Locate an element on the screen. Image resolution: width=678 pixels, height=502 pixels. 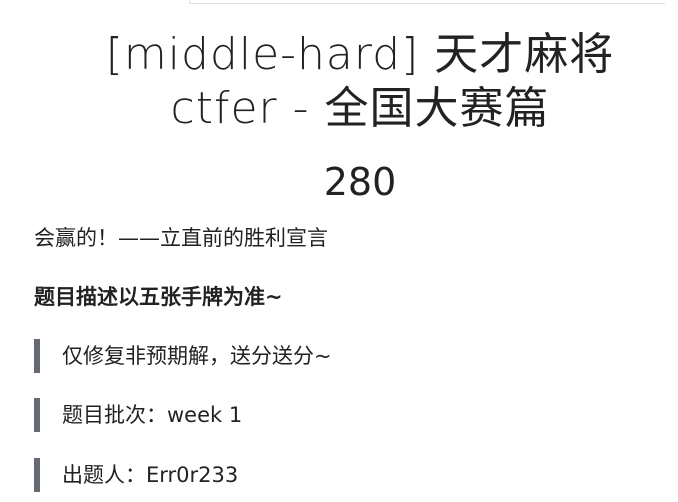
modal-tab-strip is located at coordinates (339, 3).